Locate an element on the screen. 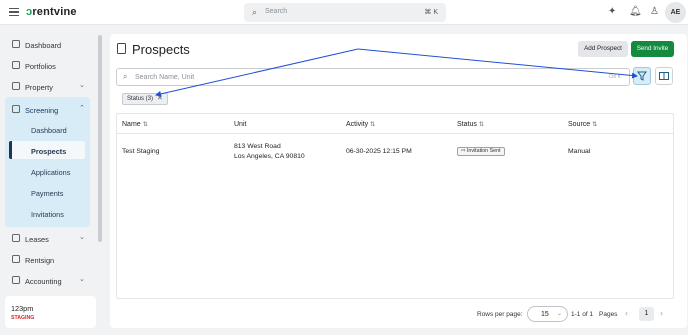  chevron-left-icon: ‹ is located at coordinates (626, 313).